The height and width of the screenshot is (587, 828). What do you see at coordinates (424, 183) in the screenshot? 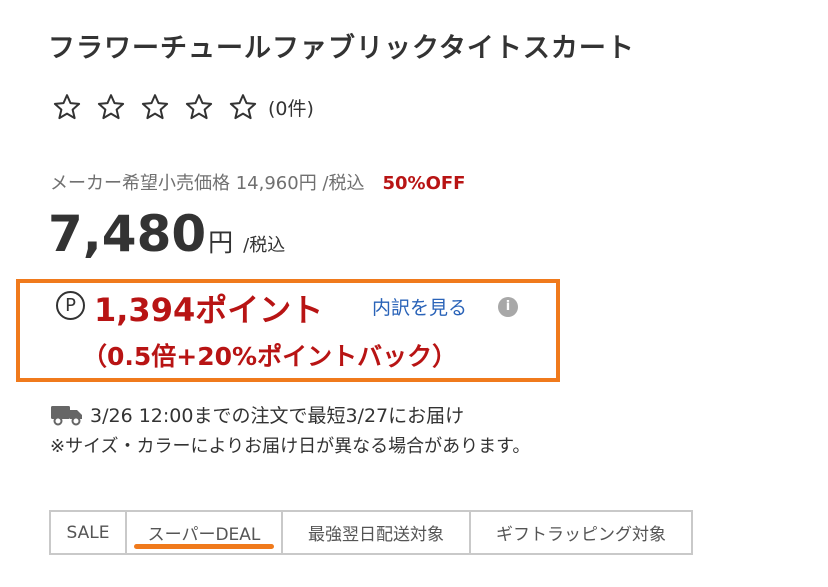
I see `discount-badge: 50%OFF` at bounding box center [424, 183].